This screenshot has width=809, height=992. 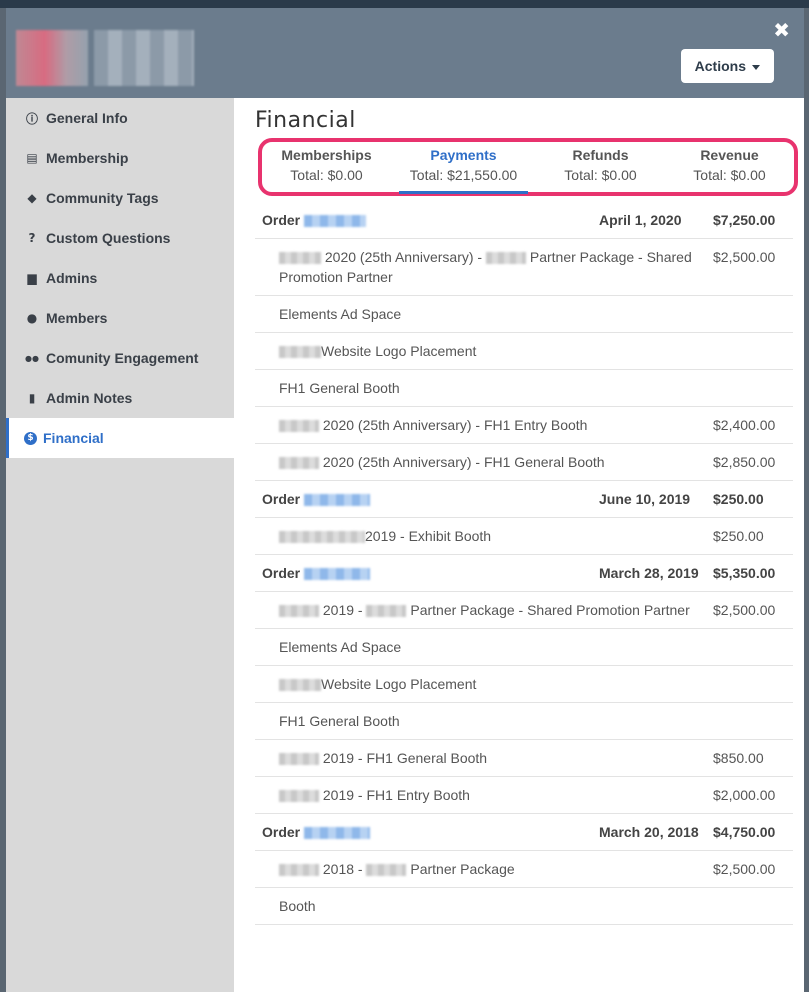 I want to click on tab-refunds: Refunds Total: $0.00, so click(x=600, y=167).